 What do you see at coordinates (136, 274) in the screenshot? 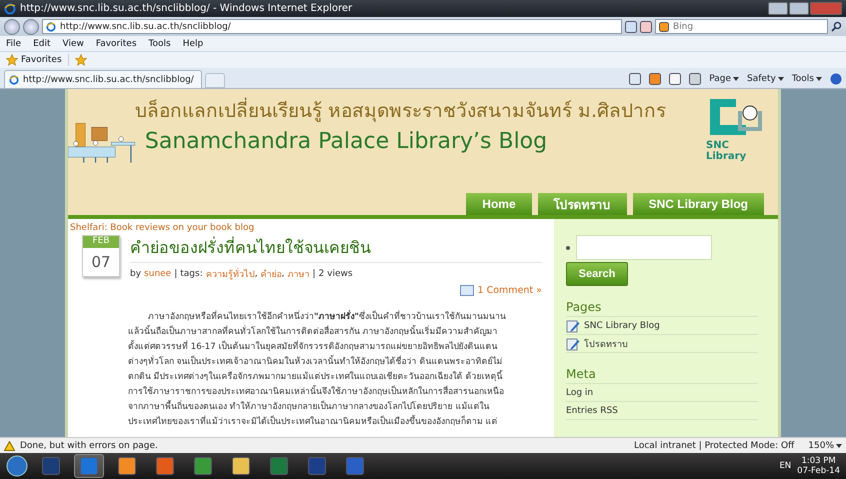
I see `byline-label: by` at bounding box center [136, 274].